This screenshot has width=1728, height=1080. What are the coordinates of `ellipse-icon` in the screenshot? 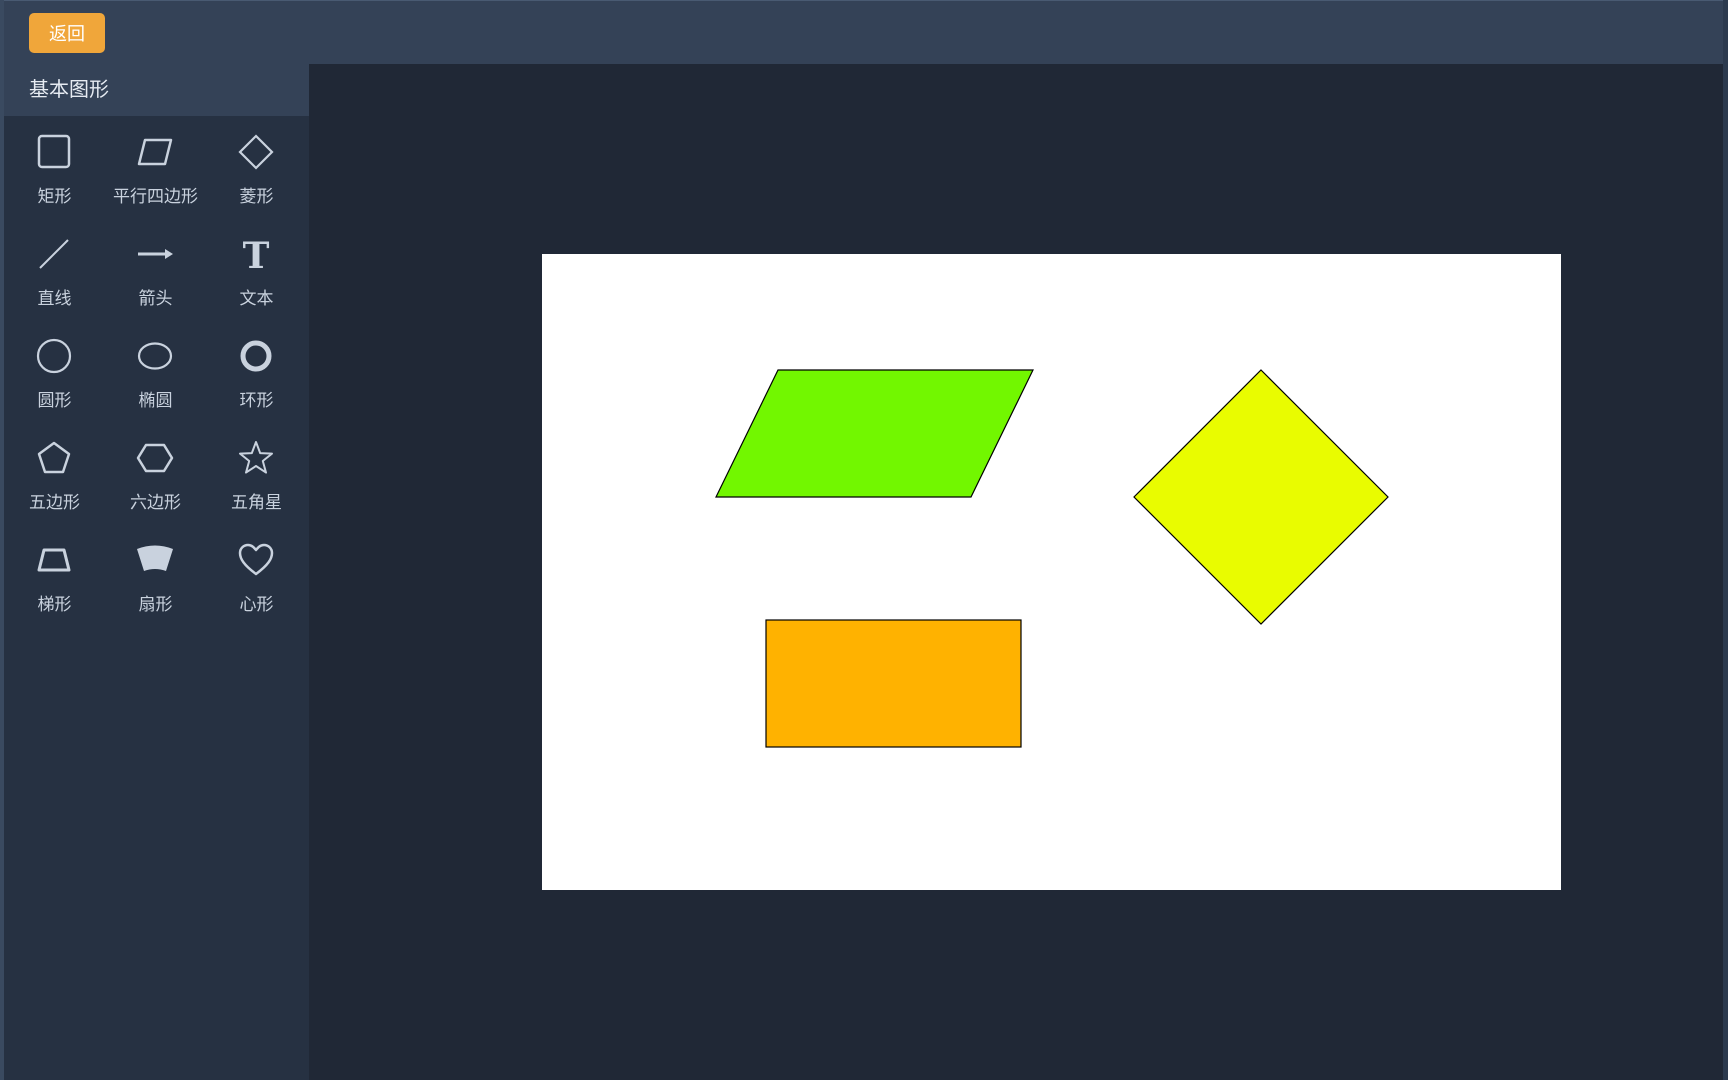 It's located at (155, 356).